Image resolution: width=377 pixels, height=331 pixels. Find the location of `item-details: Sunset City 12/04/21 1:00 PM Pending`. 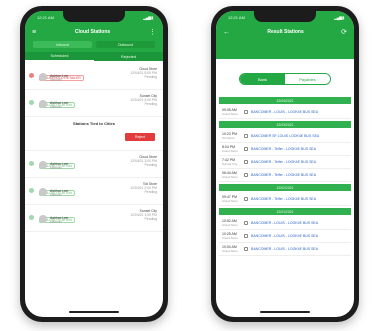

item-details: Sunset City 12/04/21 1:00 PM Pending is located at coordinates (143, 215).